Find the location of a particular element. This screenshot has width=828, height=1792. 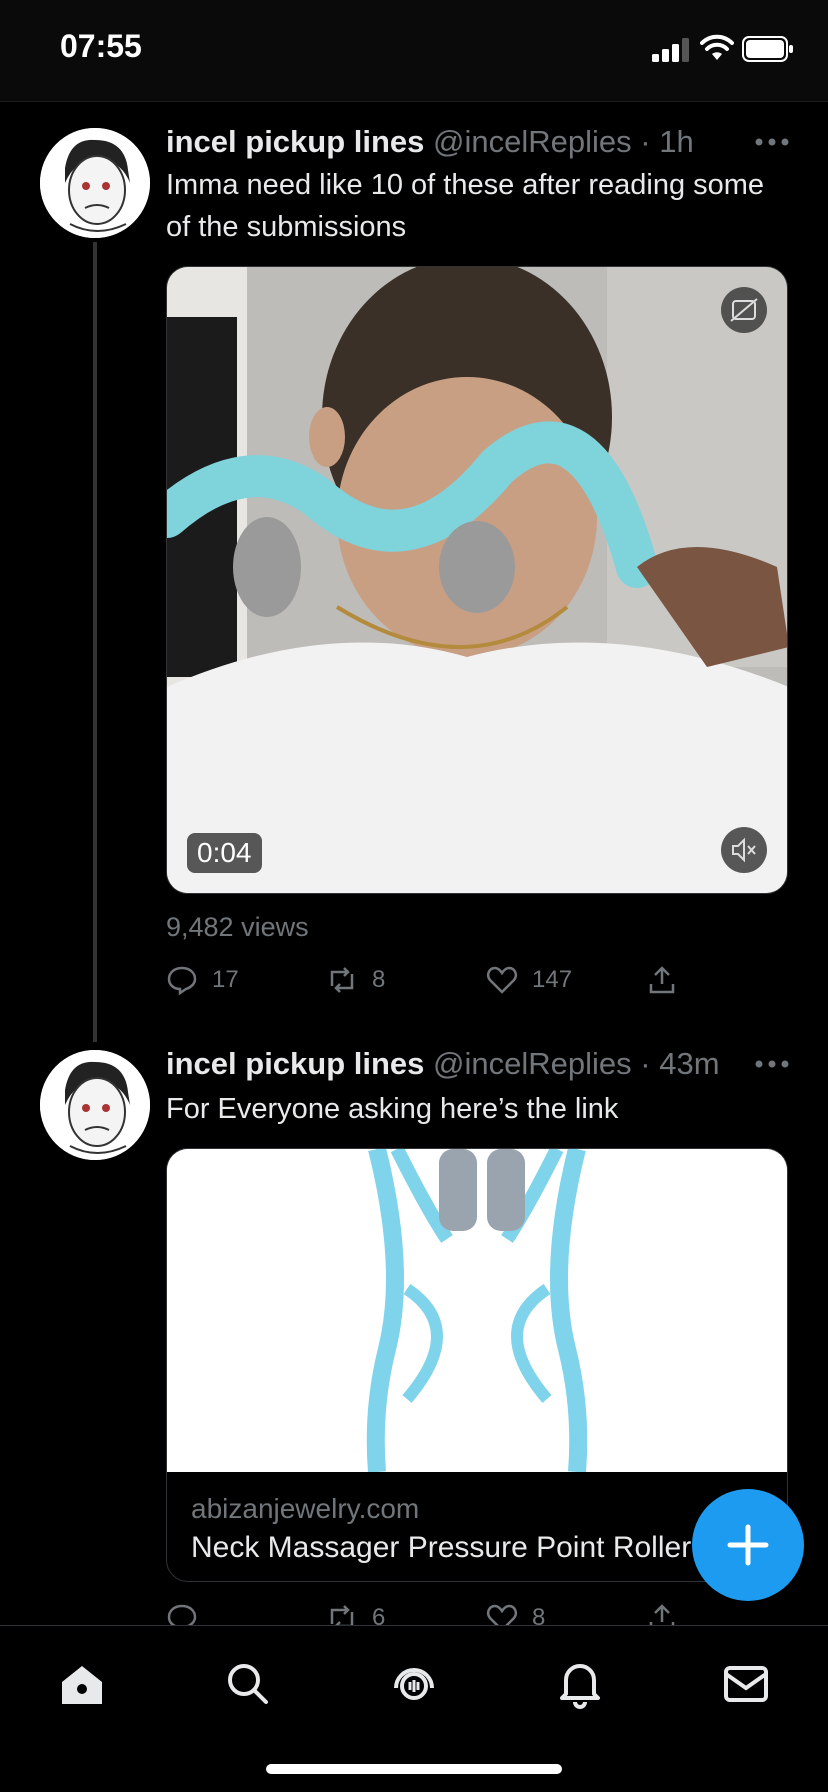

spaces-icon is located at coordinates (414, 1684).